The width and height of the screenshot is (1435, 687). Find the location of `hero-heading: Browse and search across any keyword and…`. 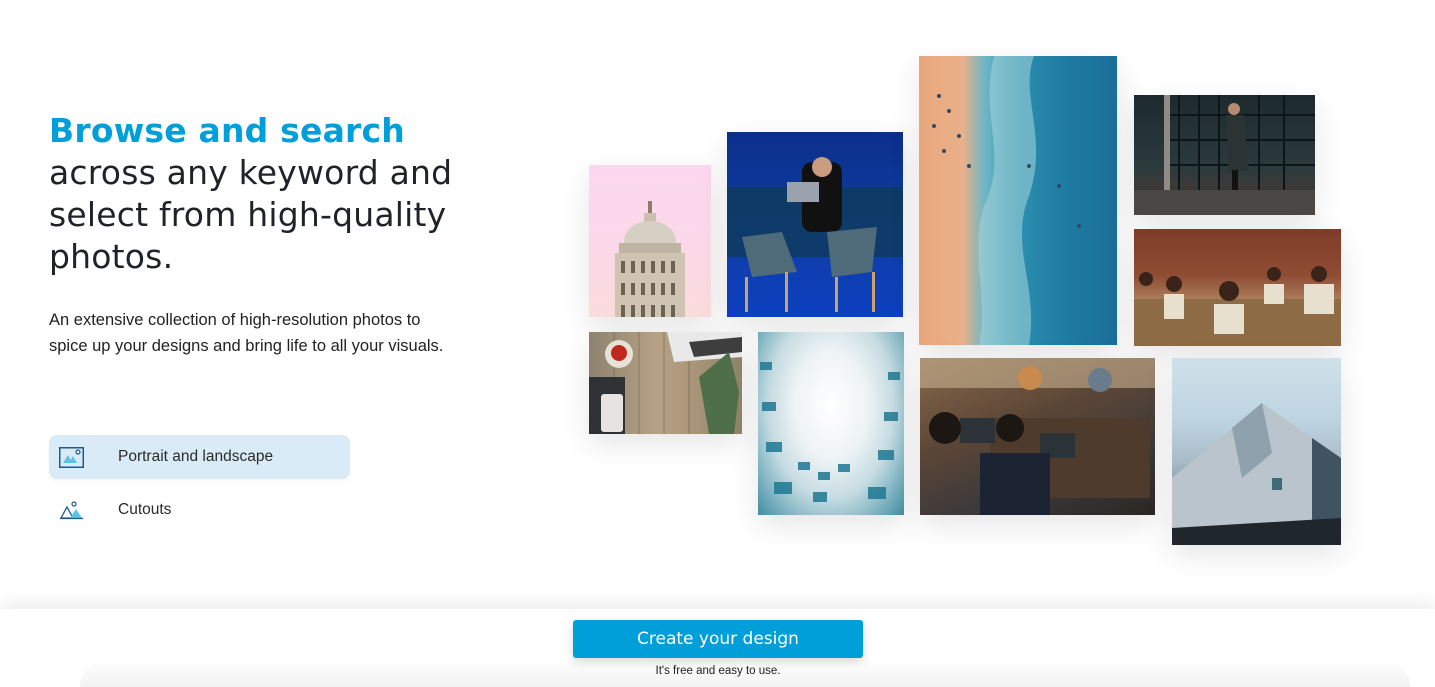

hero-heading: Browse and search across any keyword and… is located at coordinates (269, 194).